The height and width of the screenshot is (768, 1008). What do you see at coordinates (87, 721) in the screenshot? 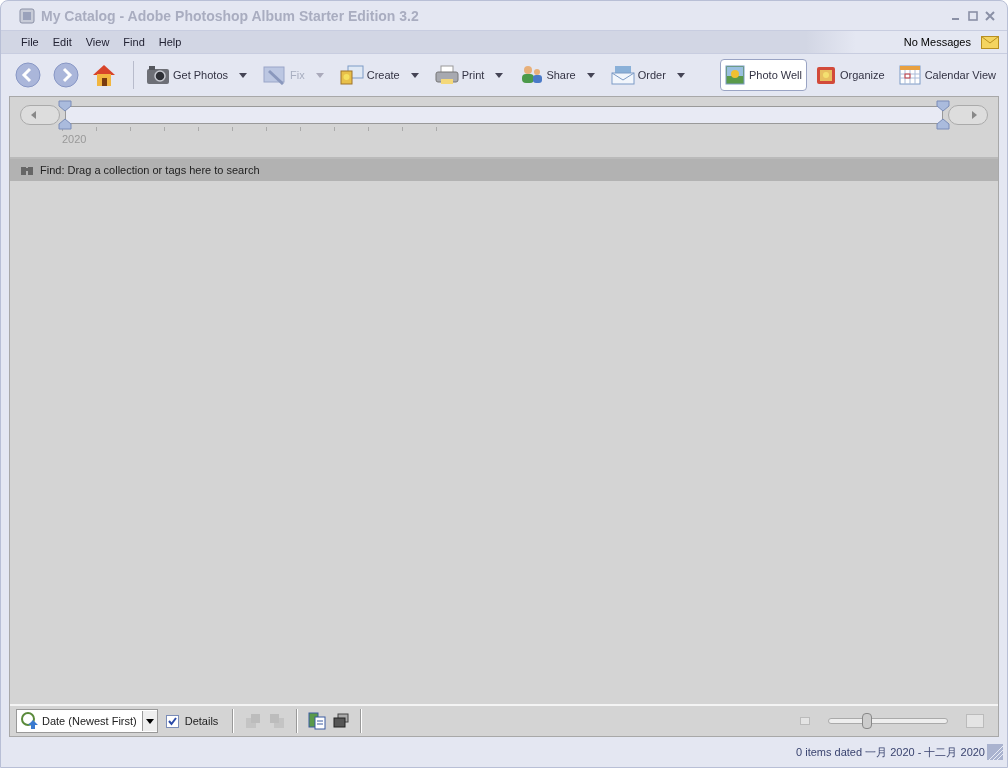
I see `sort-dropdown: Date (Newest First)` at bounding box center [87, 721].